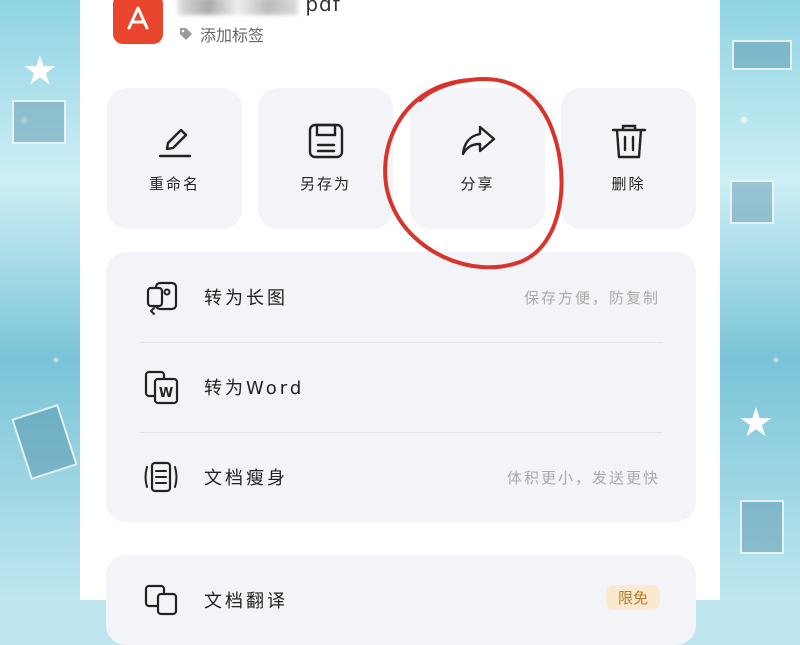 The height and width of the screenshot is (645, 800). Describe the element at coordinates (246, 298) in the screenshot. I see `convert-long-image-label: 转为长图` at that location.